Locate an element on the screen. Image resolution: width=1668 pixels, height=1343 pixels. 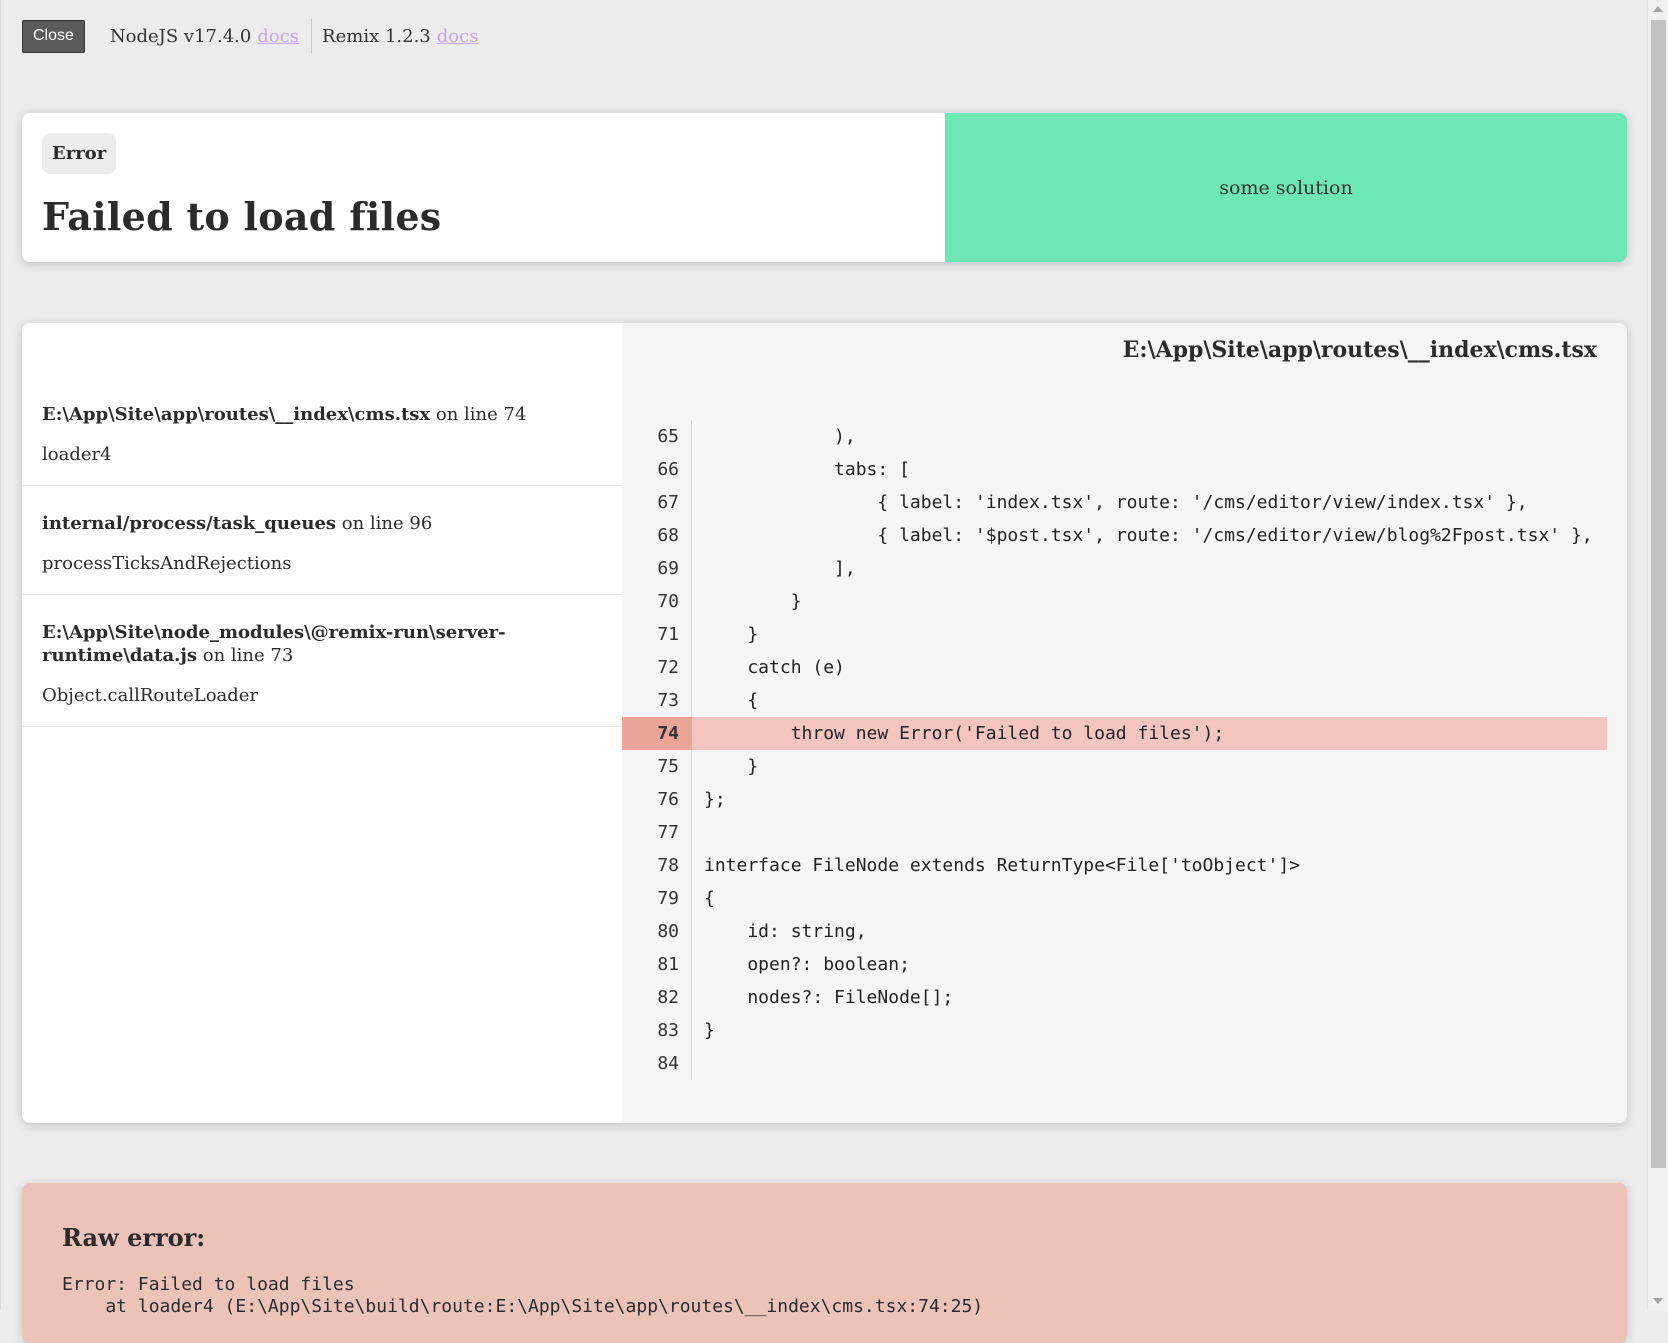
code-line: 82 nodes?: FileNode[]; is located at coordinates (1114, 997).